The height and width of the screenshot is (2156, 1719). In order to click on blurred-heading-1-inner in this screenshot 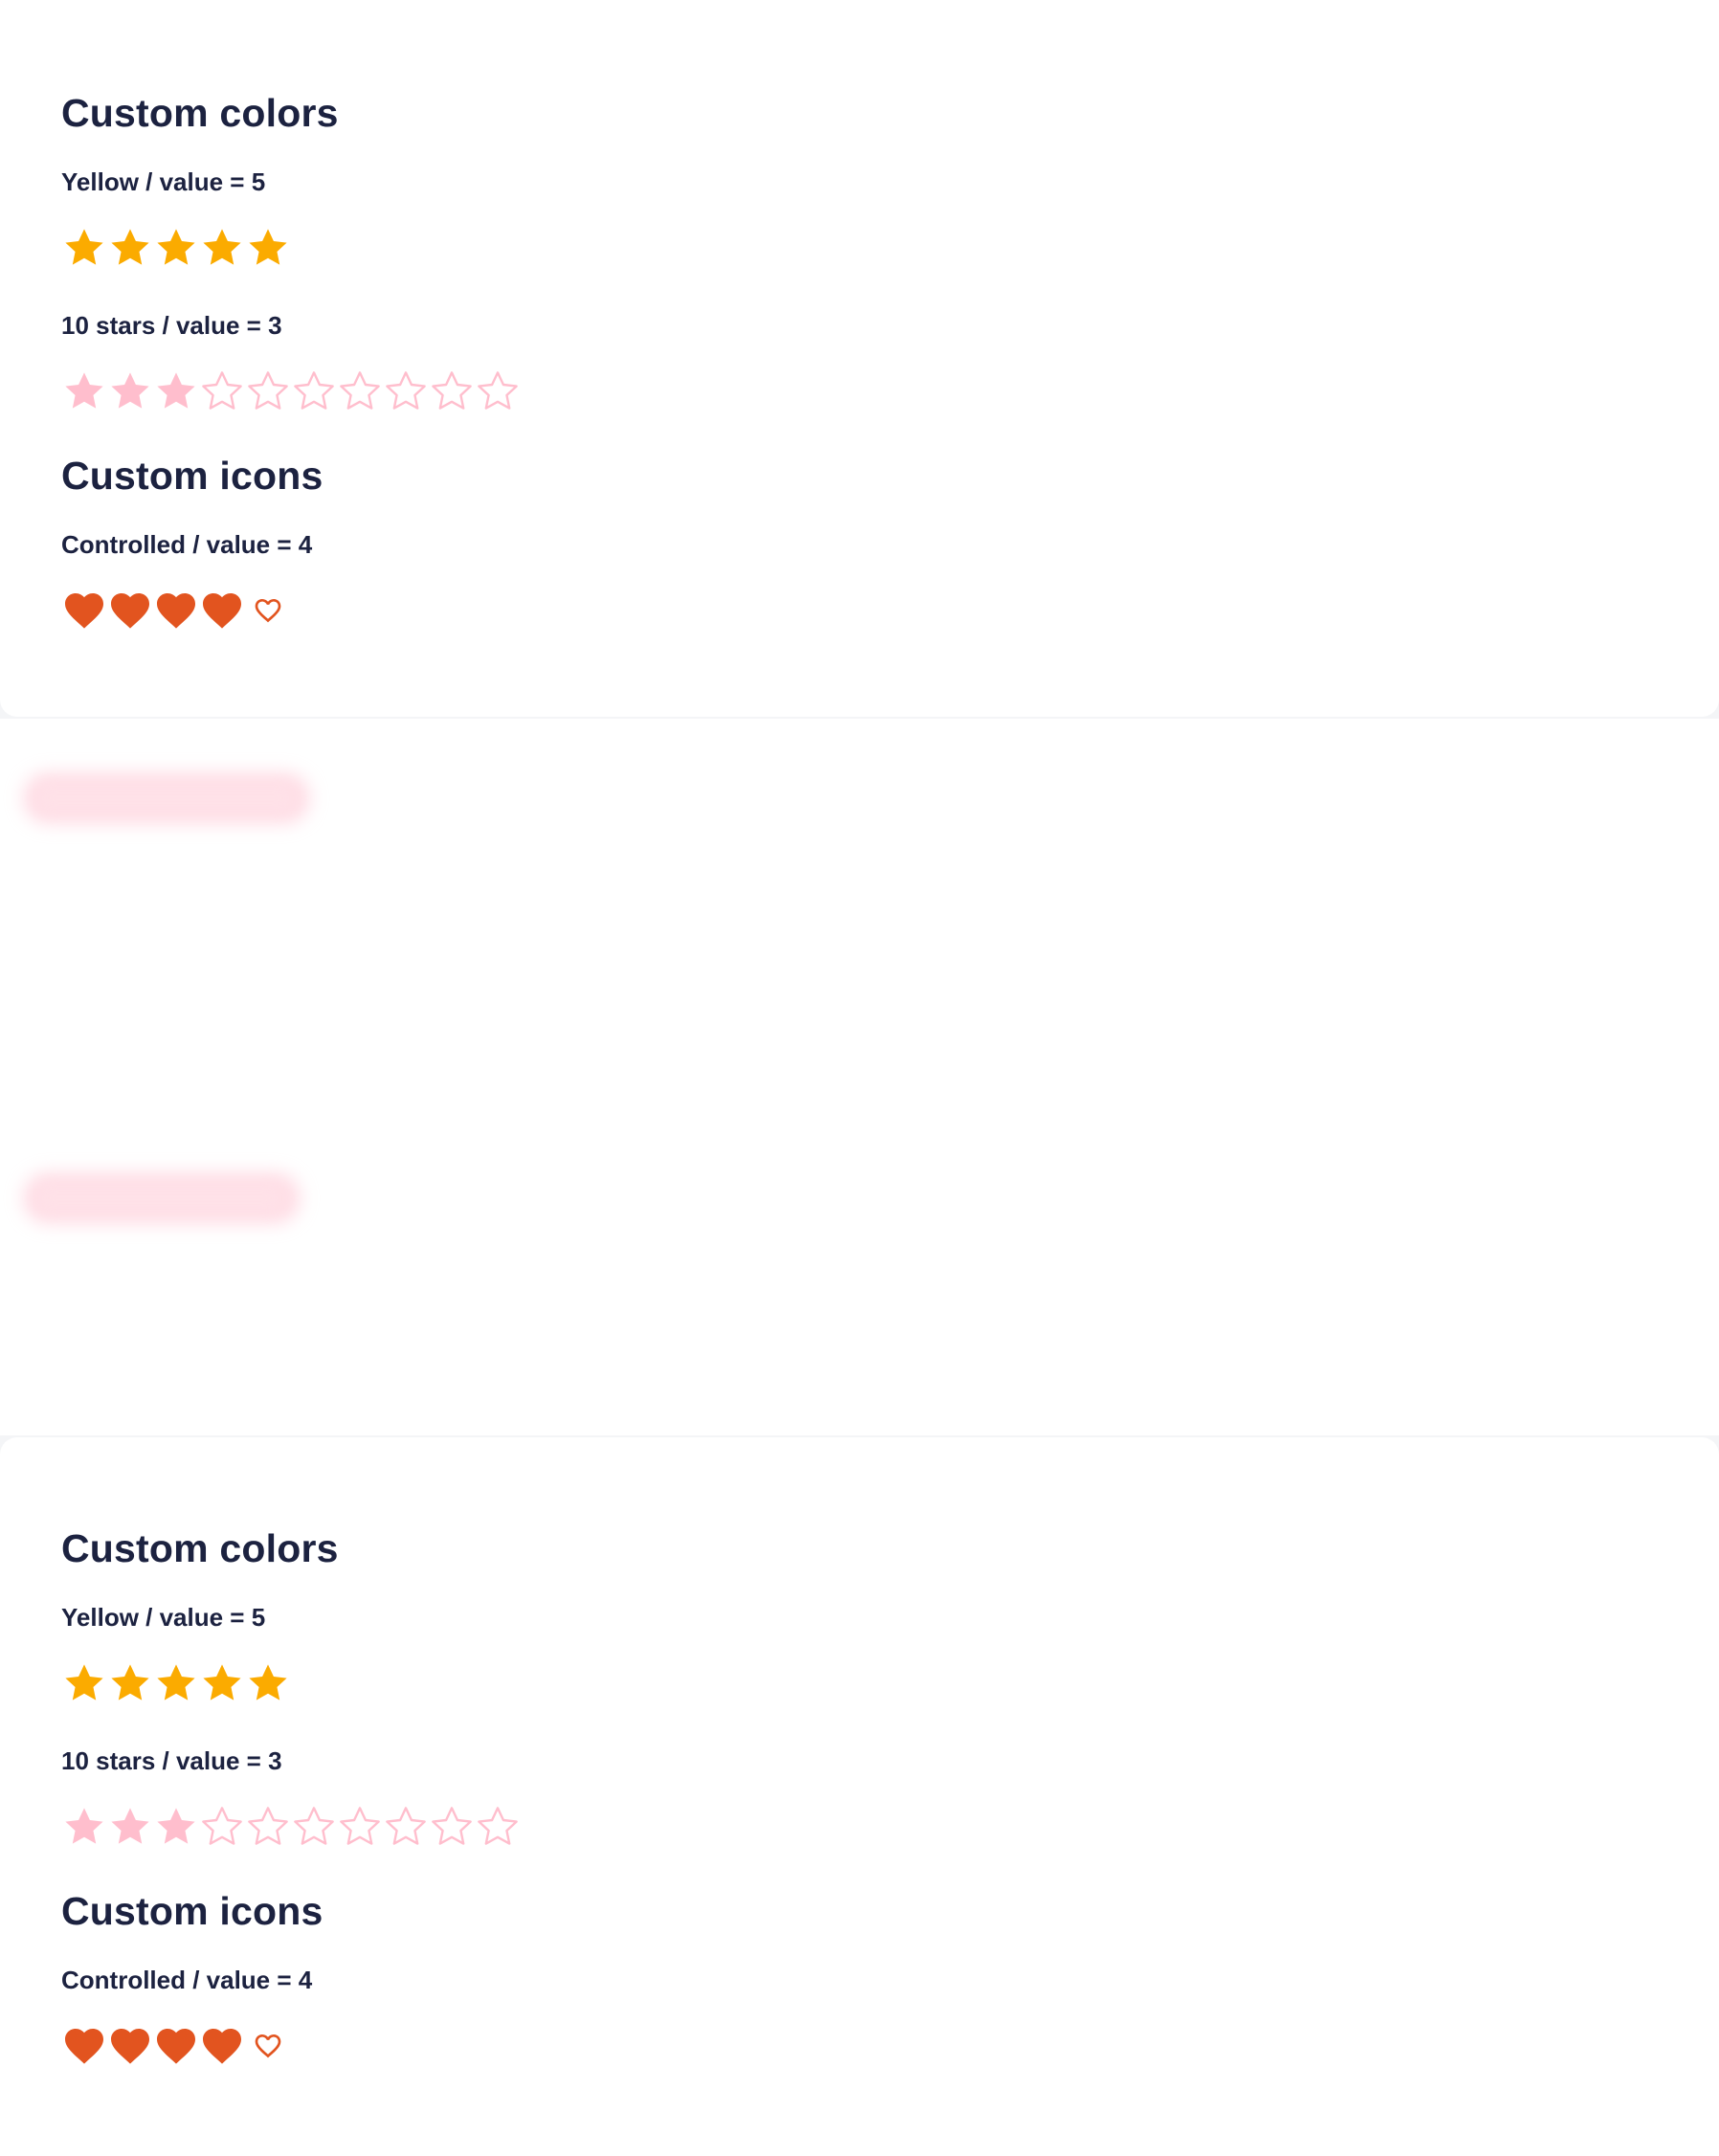, I will do `click(165, 798)`.